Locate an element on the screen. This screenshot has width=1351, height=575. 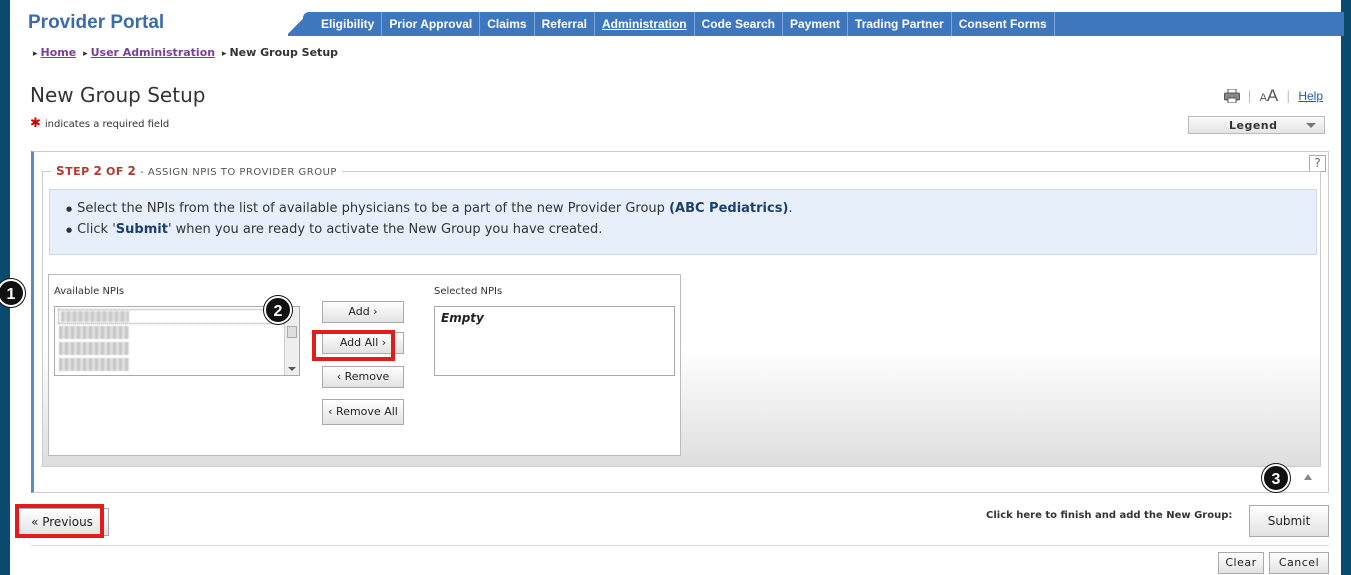
portal-title: Provider Portal is located at coordinates (96, 22).